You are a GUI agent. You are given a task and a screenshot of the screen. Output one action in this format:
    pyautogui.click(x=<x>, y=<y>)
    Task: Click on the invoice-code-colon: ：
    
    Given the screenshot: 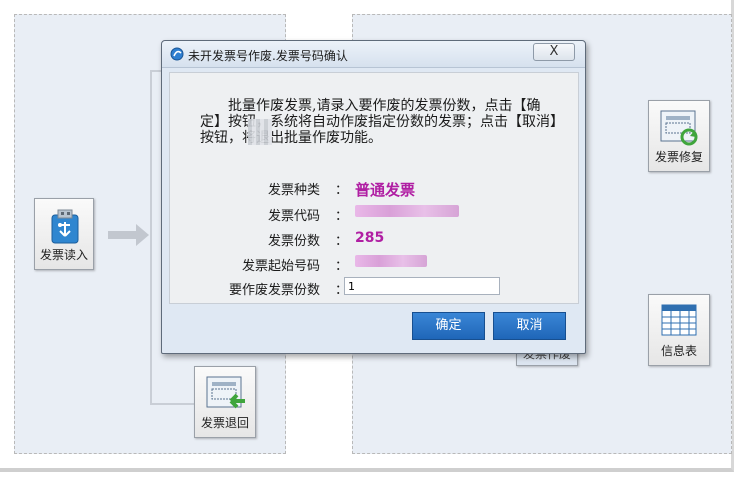 What is the action you would take?
    pyautogui.click(x=342, y=216)
    